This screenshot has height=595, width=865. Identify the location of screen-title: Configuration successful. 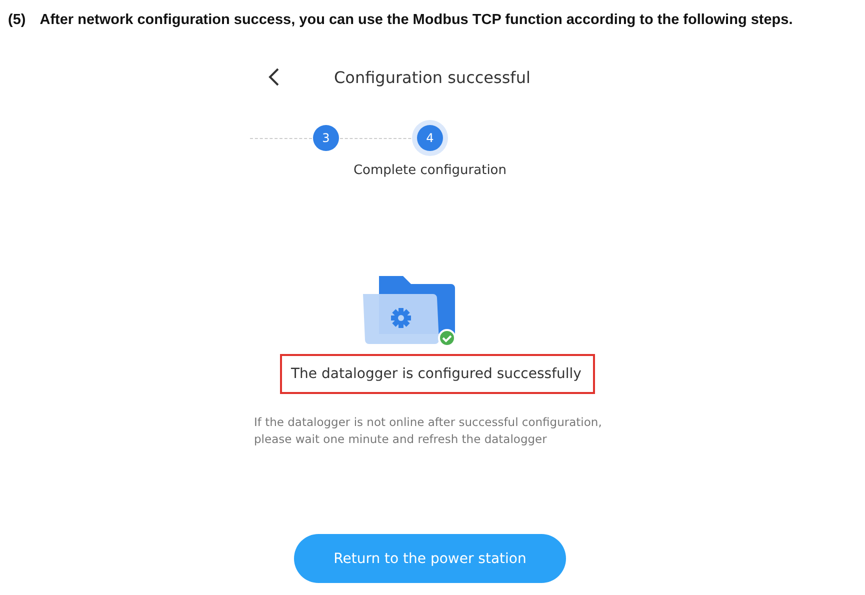
(432, 77).